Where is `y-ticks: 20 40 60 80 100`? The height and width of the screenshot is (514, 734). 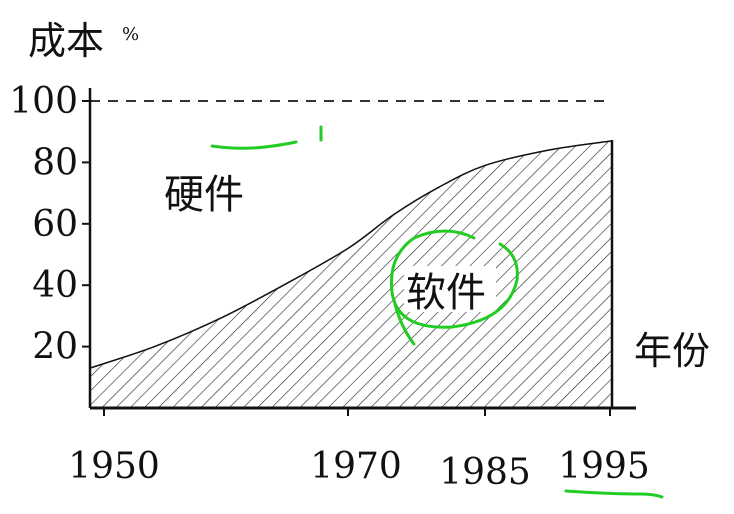
y-ticks: 20 40 60 80 100 is located at coordinates (49, 224).